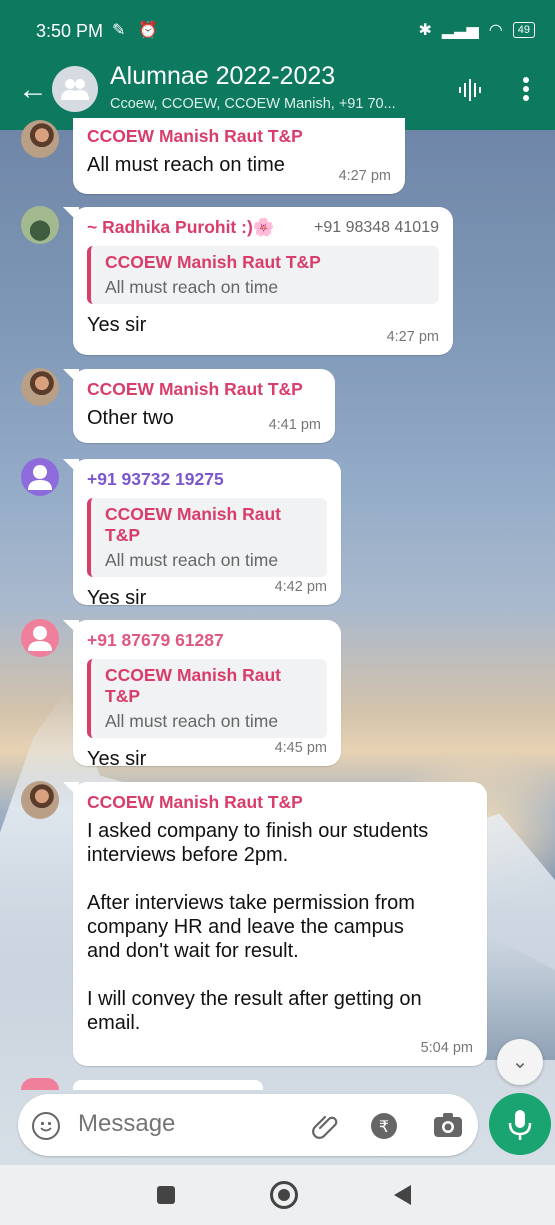 Image resolution: width=555 pixels, height=1225 pixels. I want to click on wifi-icon: ◠, so click(495, 30).